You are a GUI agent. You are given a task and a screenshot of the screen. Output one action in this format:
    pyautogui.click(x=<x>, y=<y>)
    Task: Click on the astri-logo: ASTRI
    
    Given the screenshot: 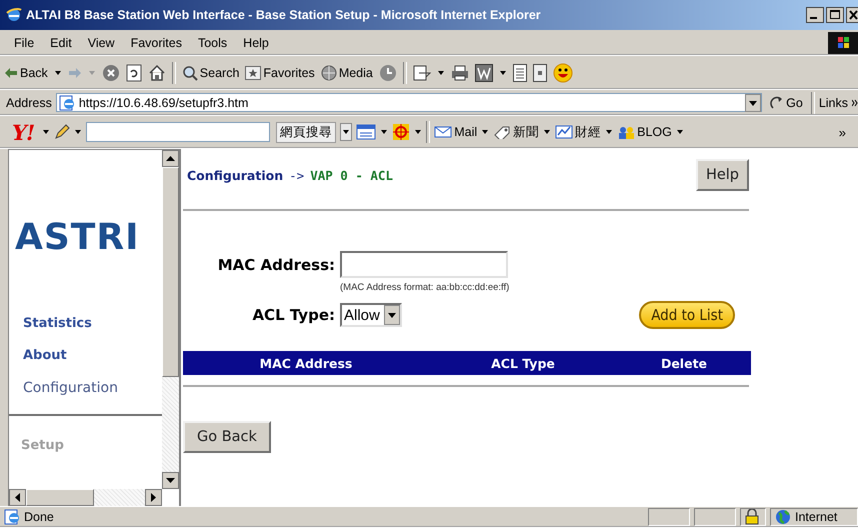 What is the action you would take?
    pyautogui.click(x=77, y=238)
    